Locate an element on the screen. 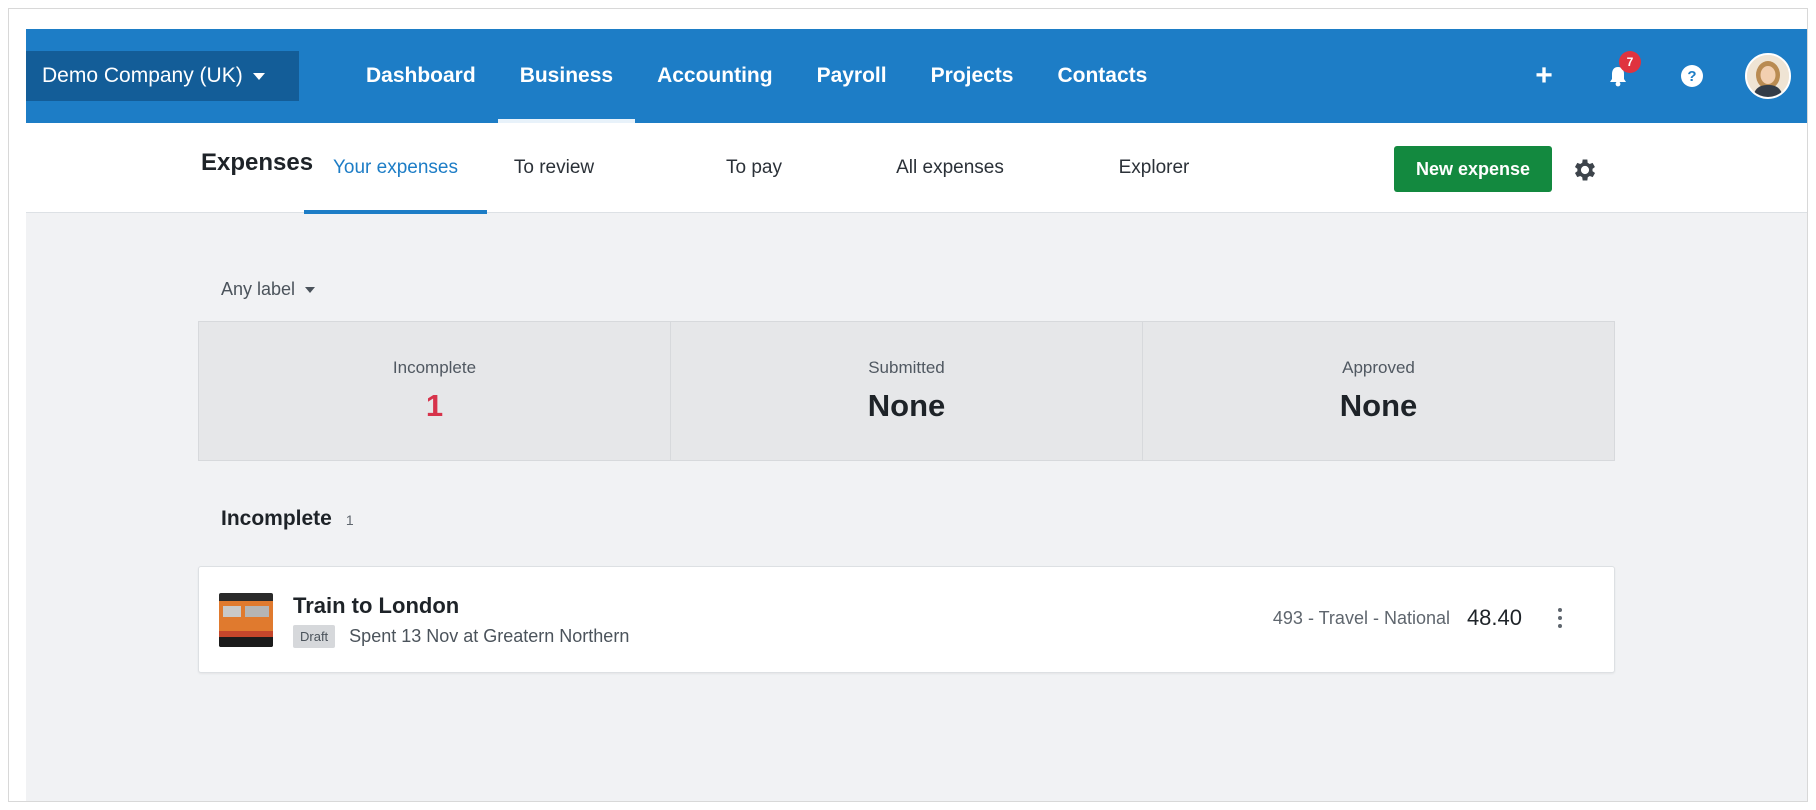 This screenshot has width=1816, height=810. notification-badge: 7 is located at coordinates (1630, 62).